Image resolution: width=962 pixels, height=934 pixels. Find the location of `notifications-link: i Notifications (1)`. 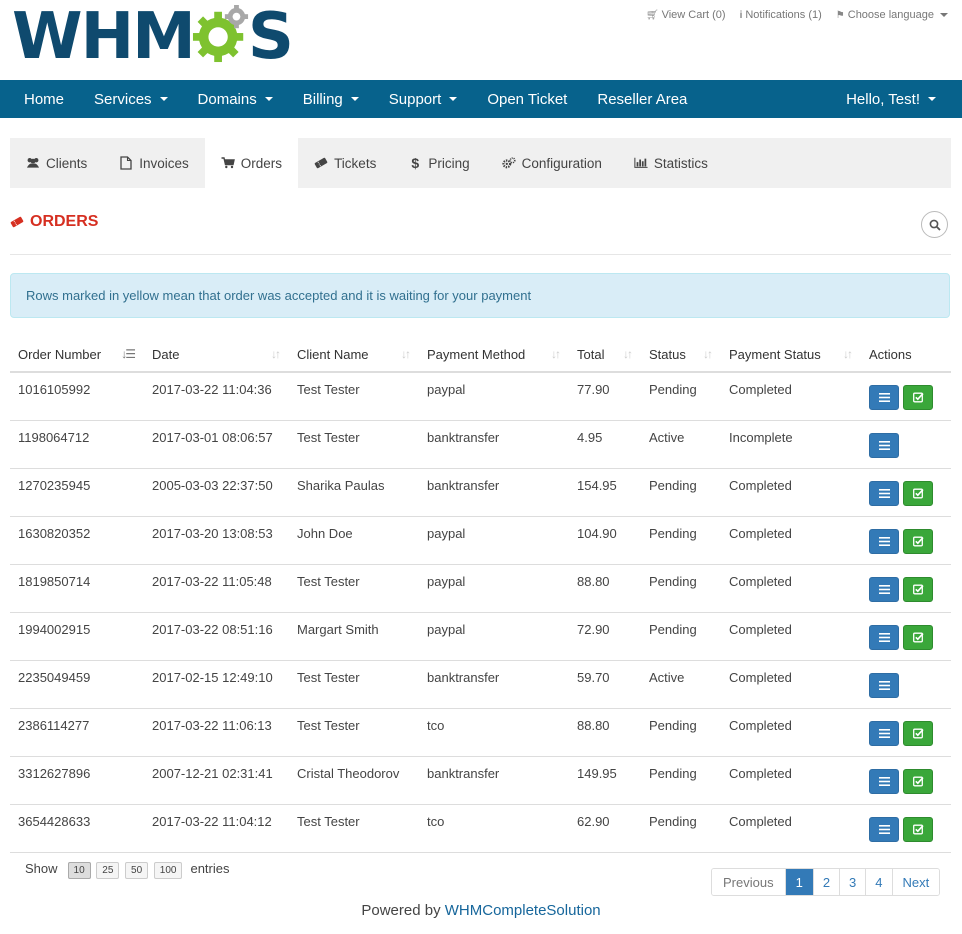

notifications-link: i Notifications (1) is located at coordinates (781, 15).